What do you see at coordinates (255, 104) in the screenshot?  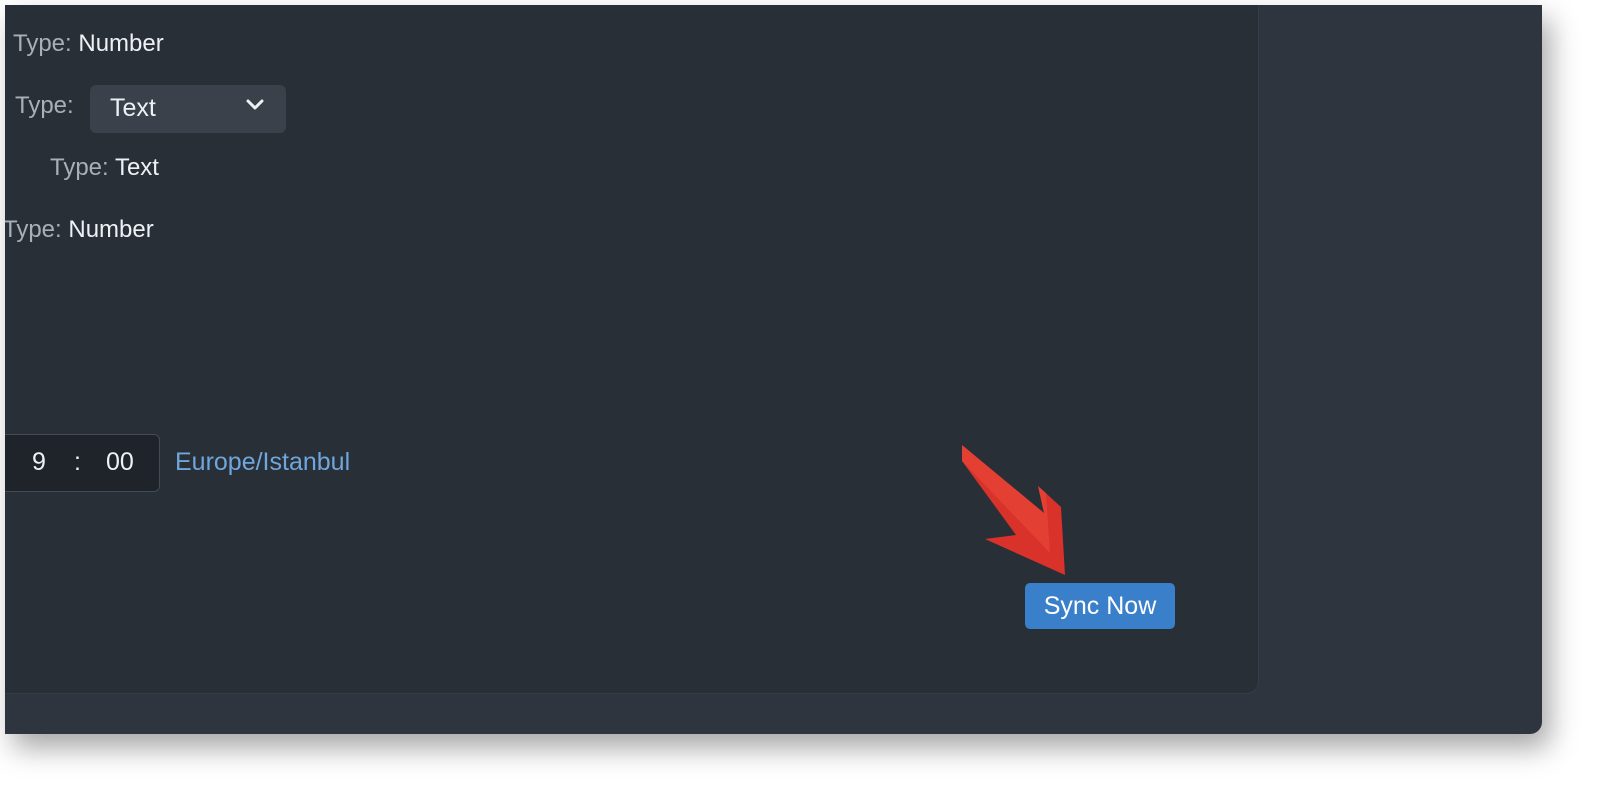 I see `chevron-down-icon` at bounding box center [255, 104].